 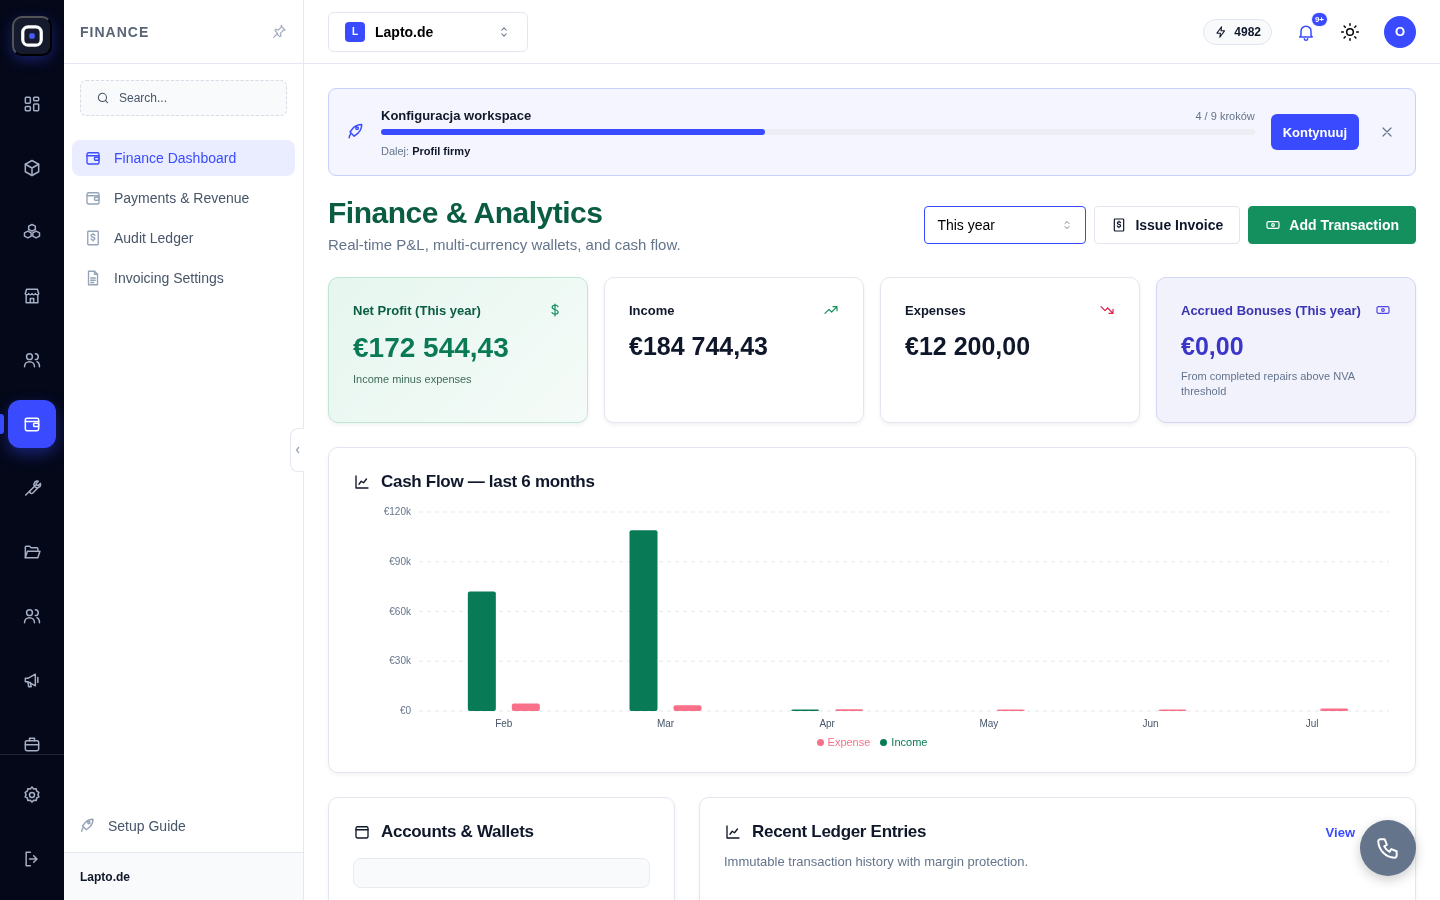 What do you see at coordinates (183, 238) in the screenshot?
I see `sidebar-nav-item: Audit Ledger` at bounding box center [183, 238].